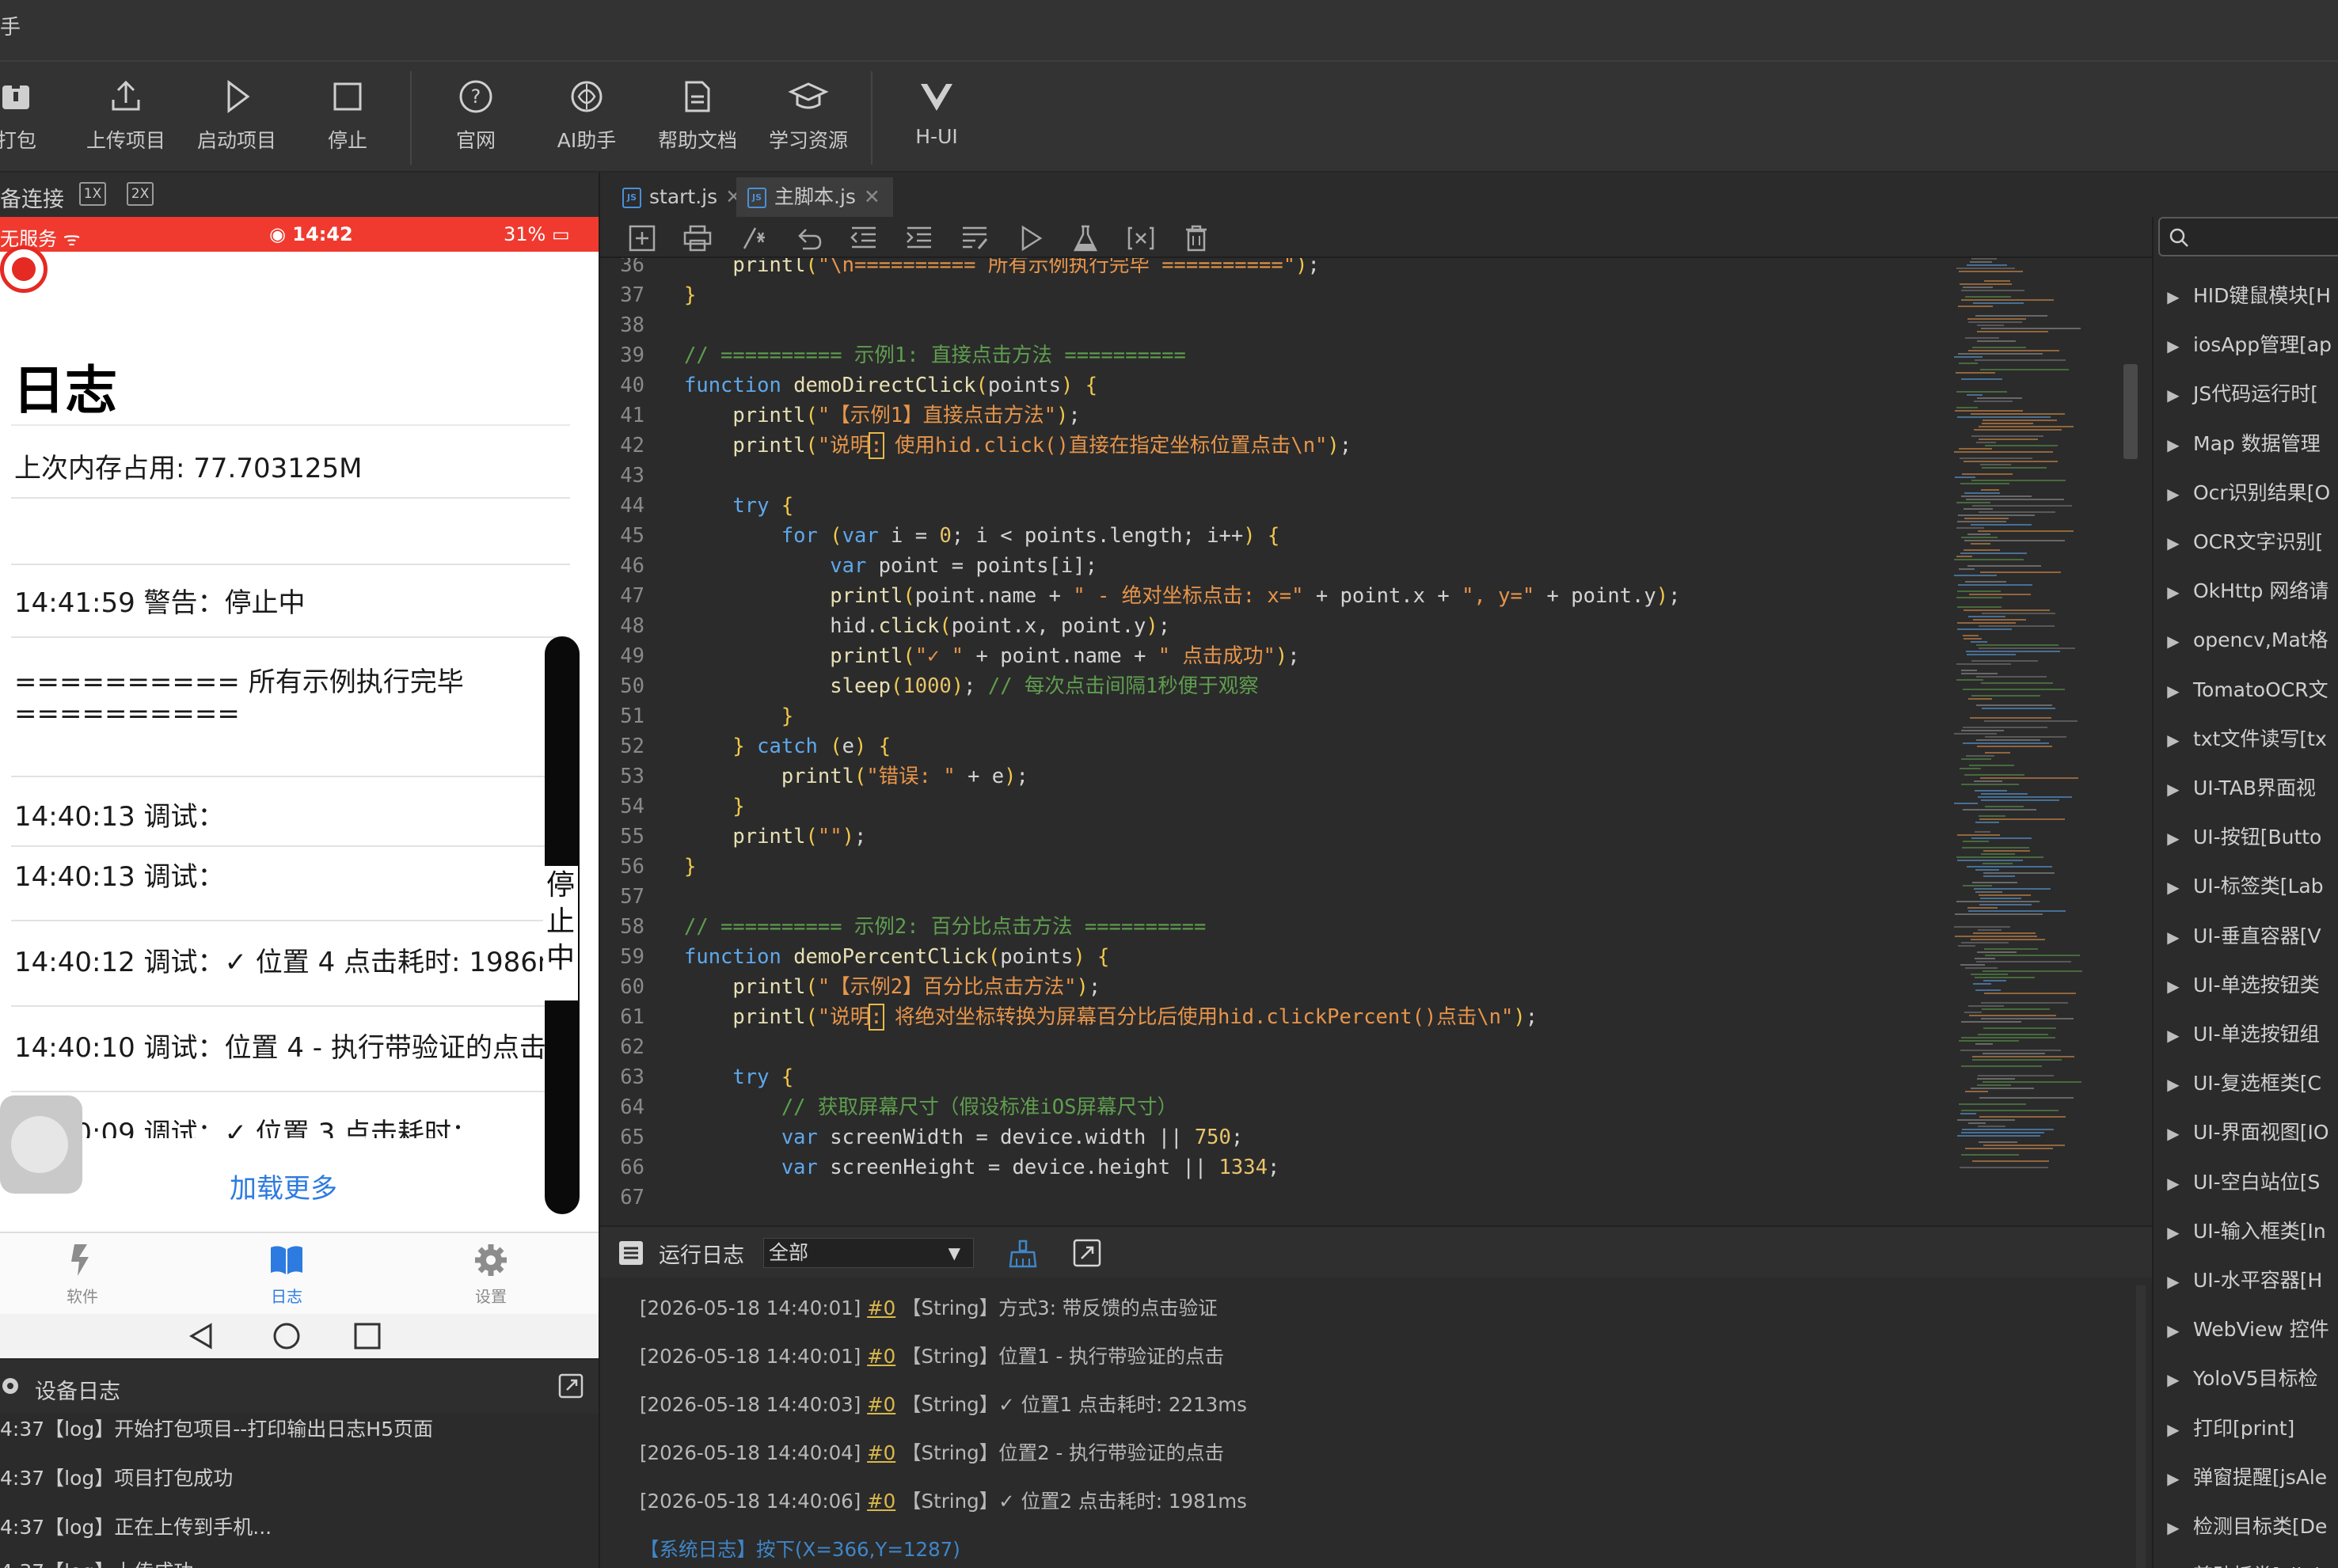 The height and width of the screenshot is (1568, 2338). I want to click on tree-item: ▶ Ocr识别结果[O, so click(2242, 491).